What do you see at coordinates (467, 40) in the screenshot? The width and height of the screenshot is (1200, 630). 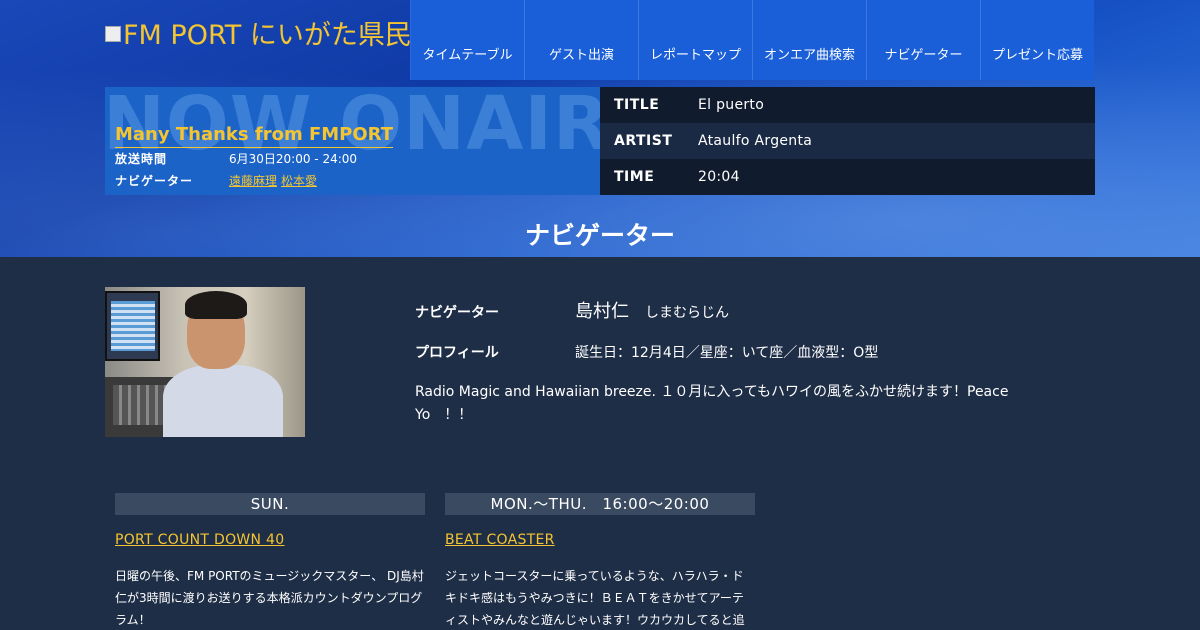 I see `nav-item-timetable: タイムテーブル` at bounding box center [467, 40].